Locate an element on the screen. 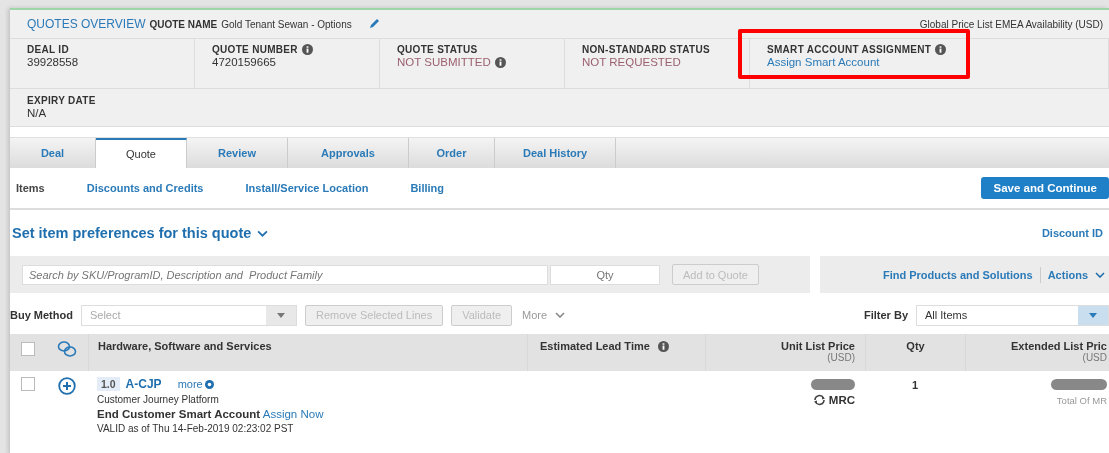 The width and height of the screenshot is (1109, 453). field-value: 4720159665 is located at coordinates (244, 62).